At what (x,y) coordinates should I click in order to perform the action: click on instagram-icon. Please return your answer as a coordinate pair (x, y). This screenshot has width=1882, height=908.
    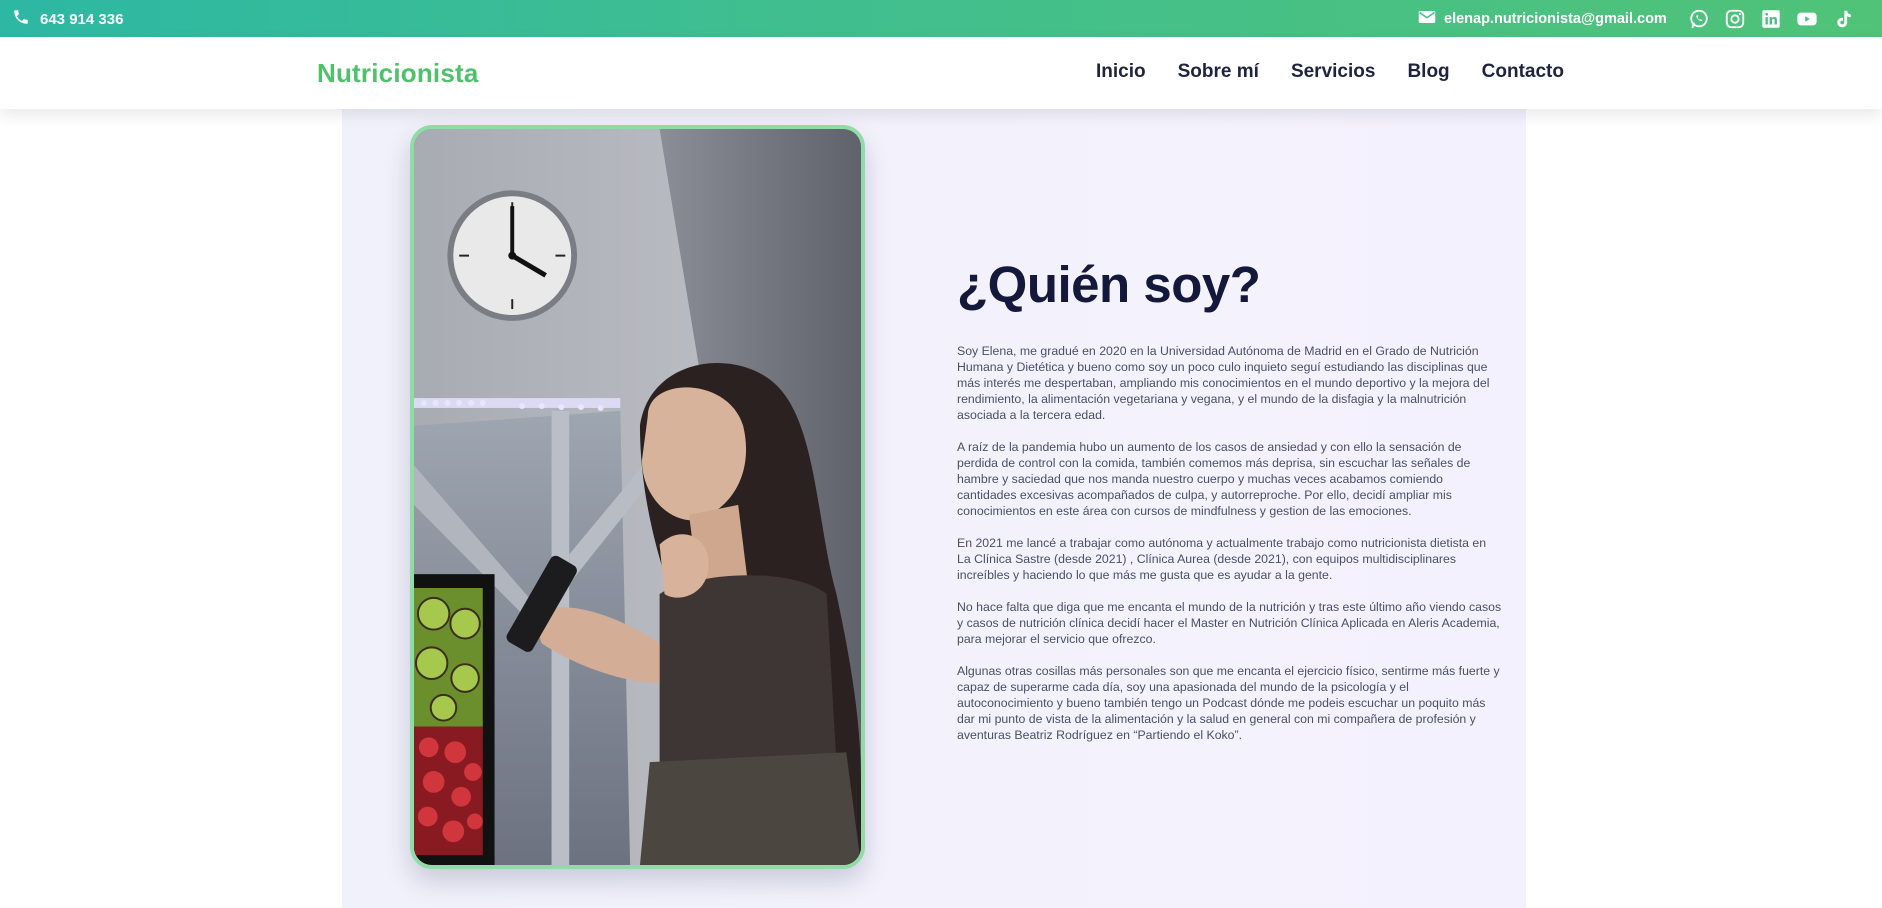
    Looking at the image, I should click on (1735, 19).